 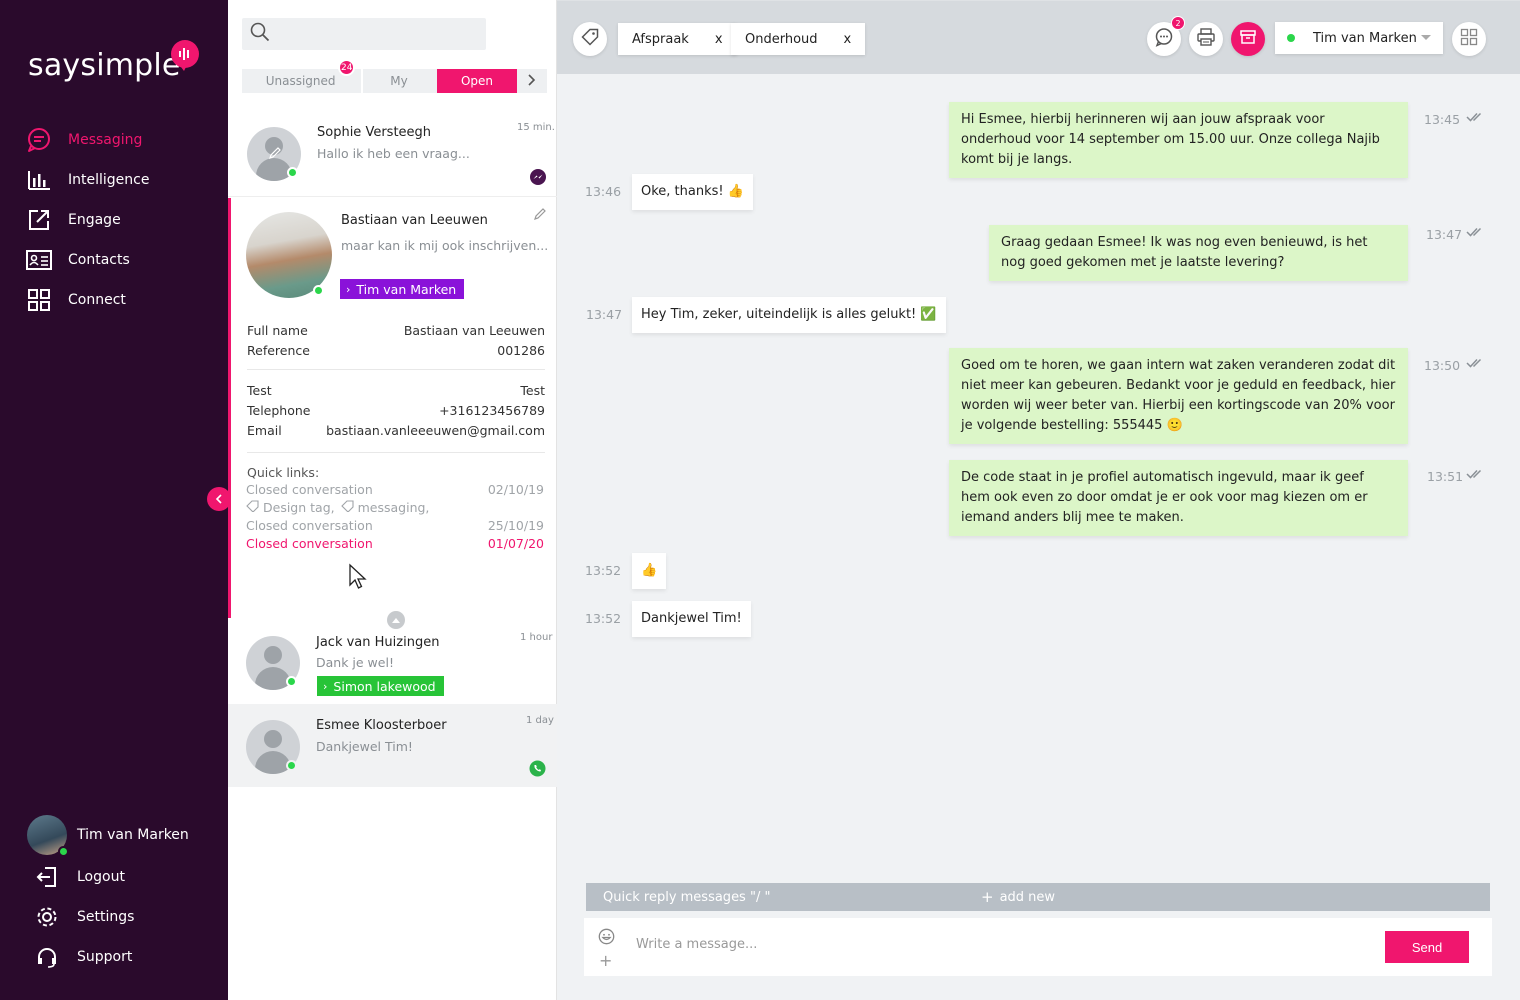 I want to click on grid-icon, so click(x=1469, y=39).